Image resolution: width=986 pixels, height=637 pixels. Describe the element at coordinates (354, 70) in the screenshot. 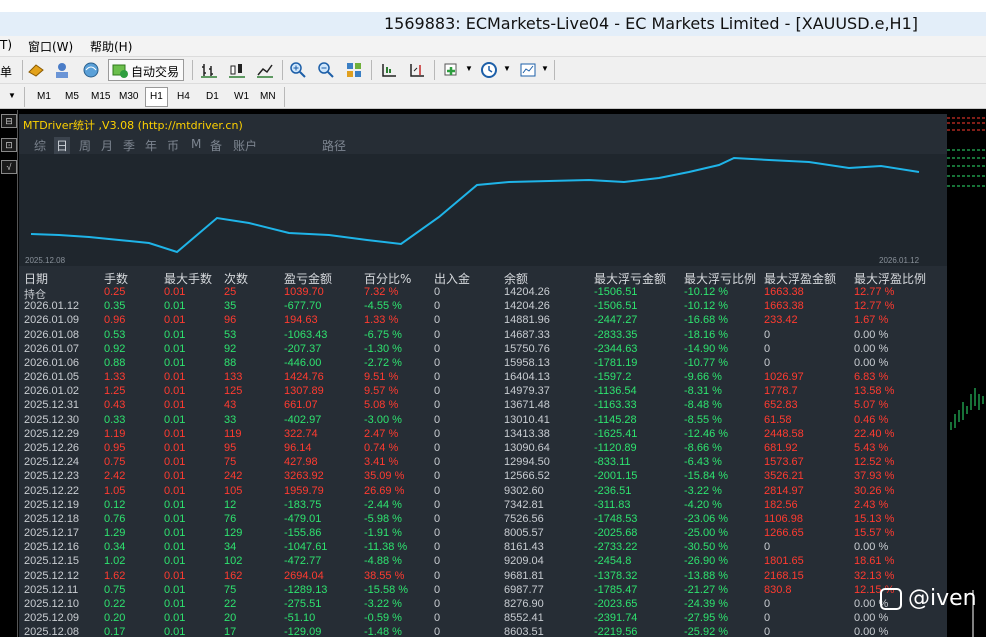

I see `tile-windows-icon` at that location.